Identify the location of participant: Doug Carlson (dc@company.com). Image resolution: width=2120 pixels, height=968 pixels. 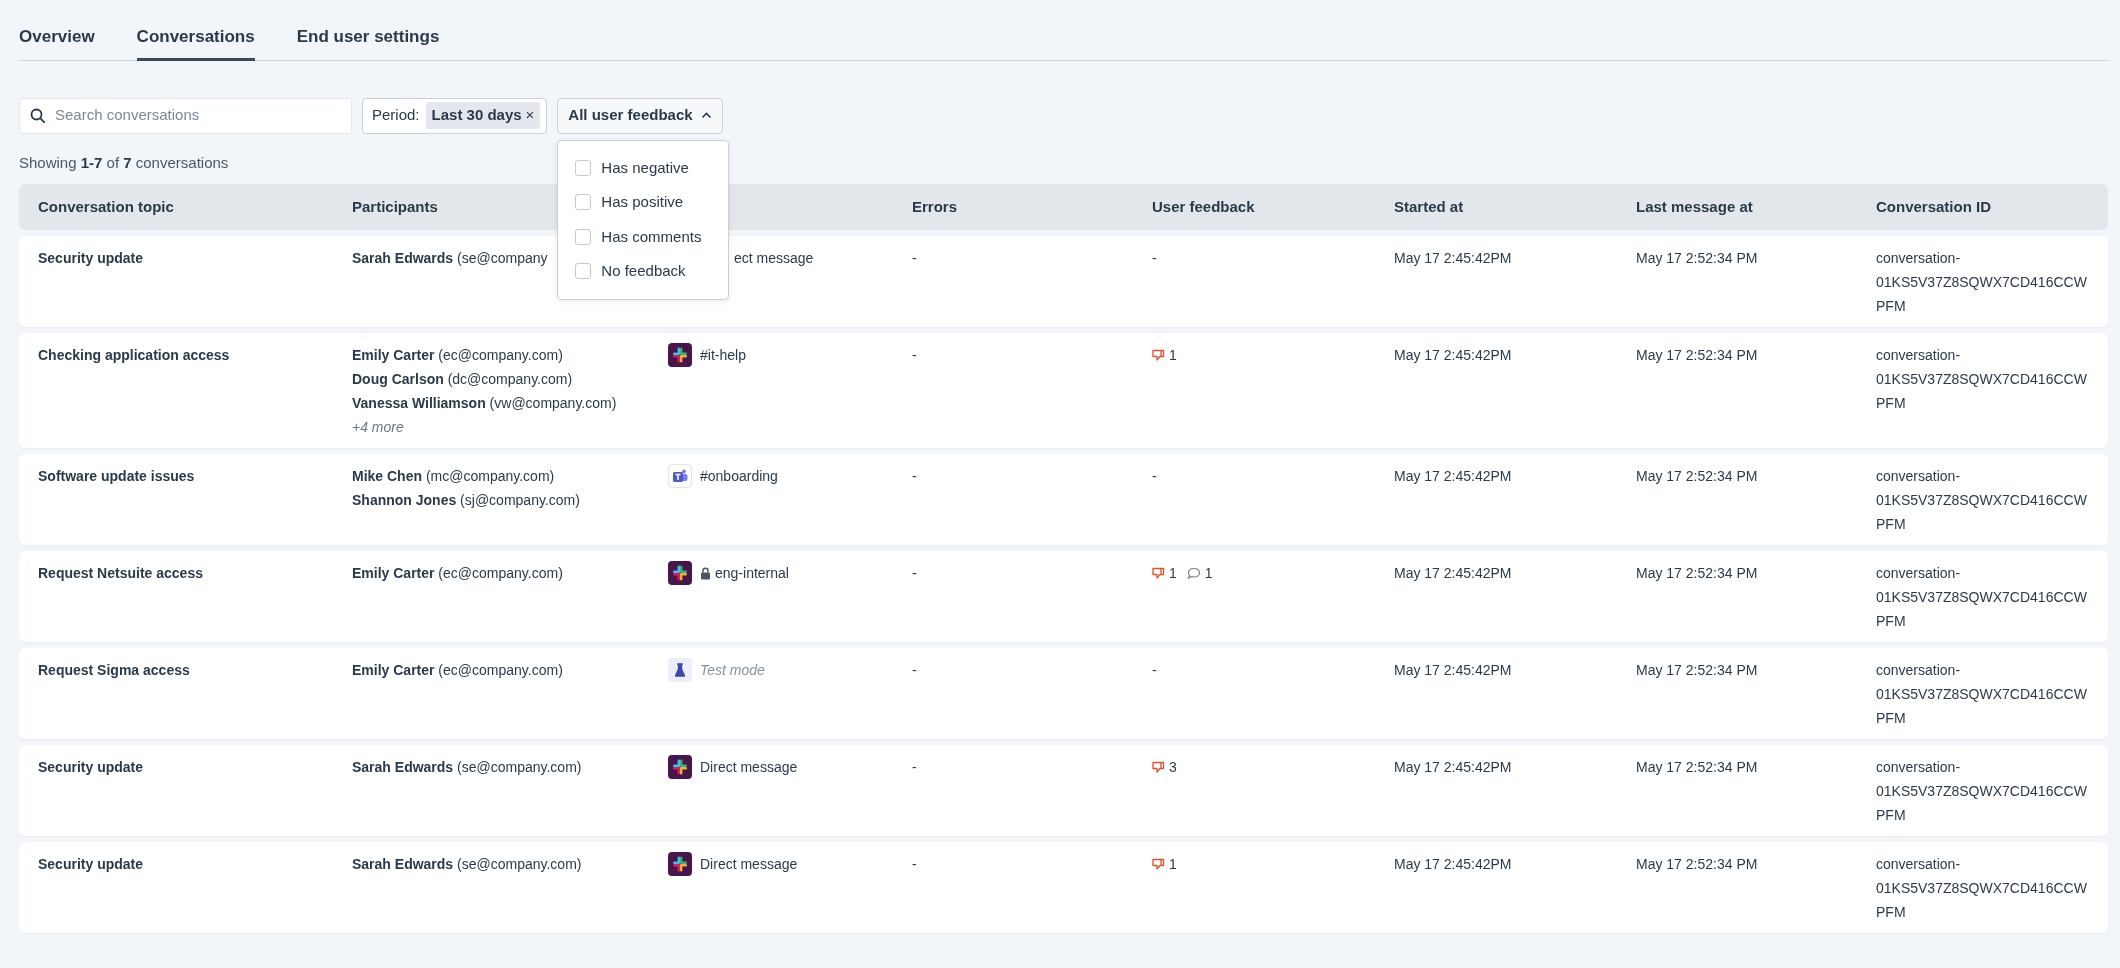
(463, 379).